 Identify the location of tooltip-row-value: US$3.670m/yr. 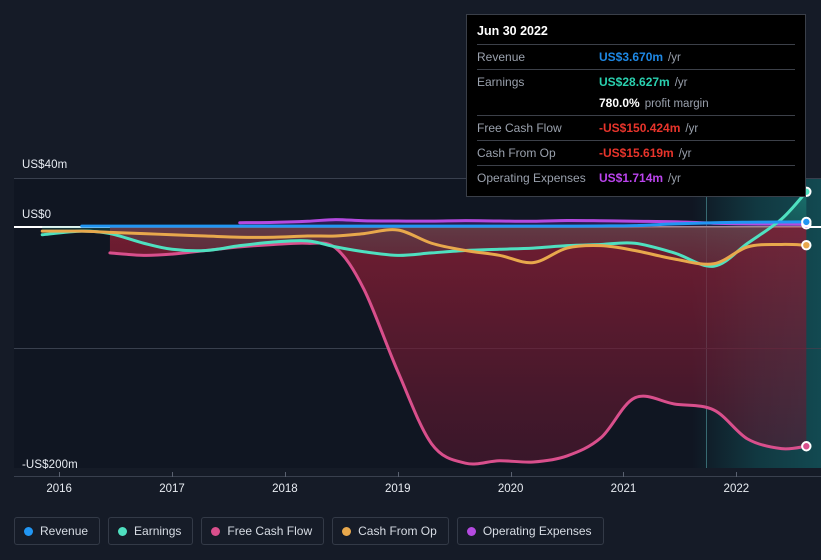
(640, 57).